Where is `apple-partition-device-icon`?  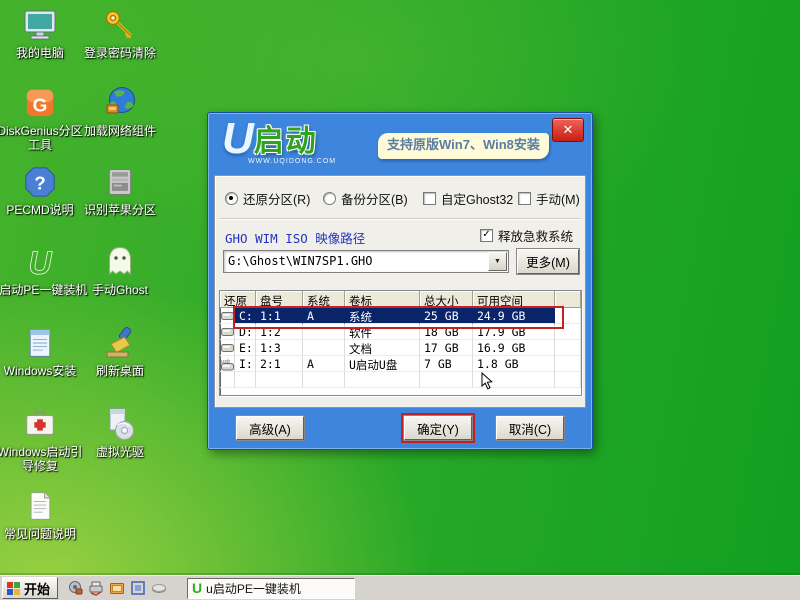 apple-partition-device-icon is located at coordinates (120, 182).